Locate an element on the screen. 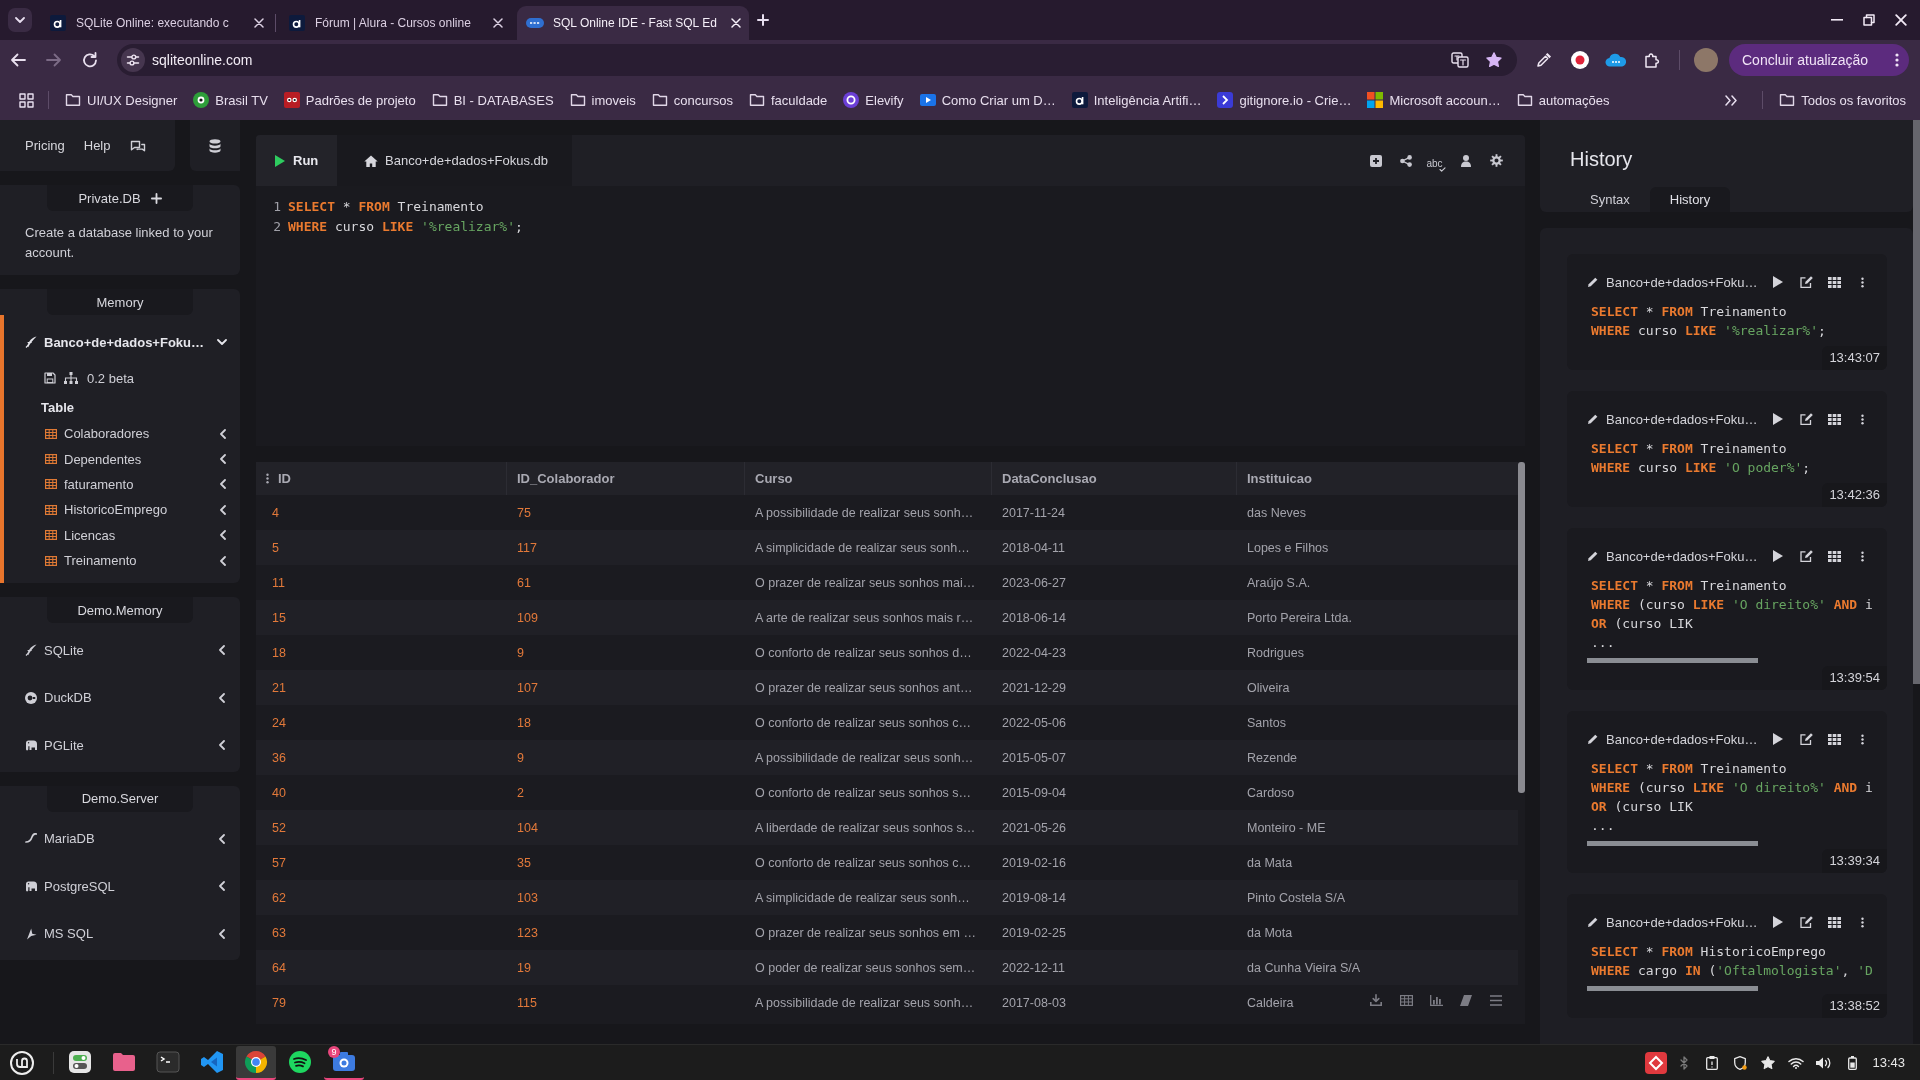 The height and width of the screenshot is (1080, 1920). bar-chart-icon is located at coordinates (1436, 1000).